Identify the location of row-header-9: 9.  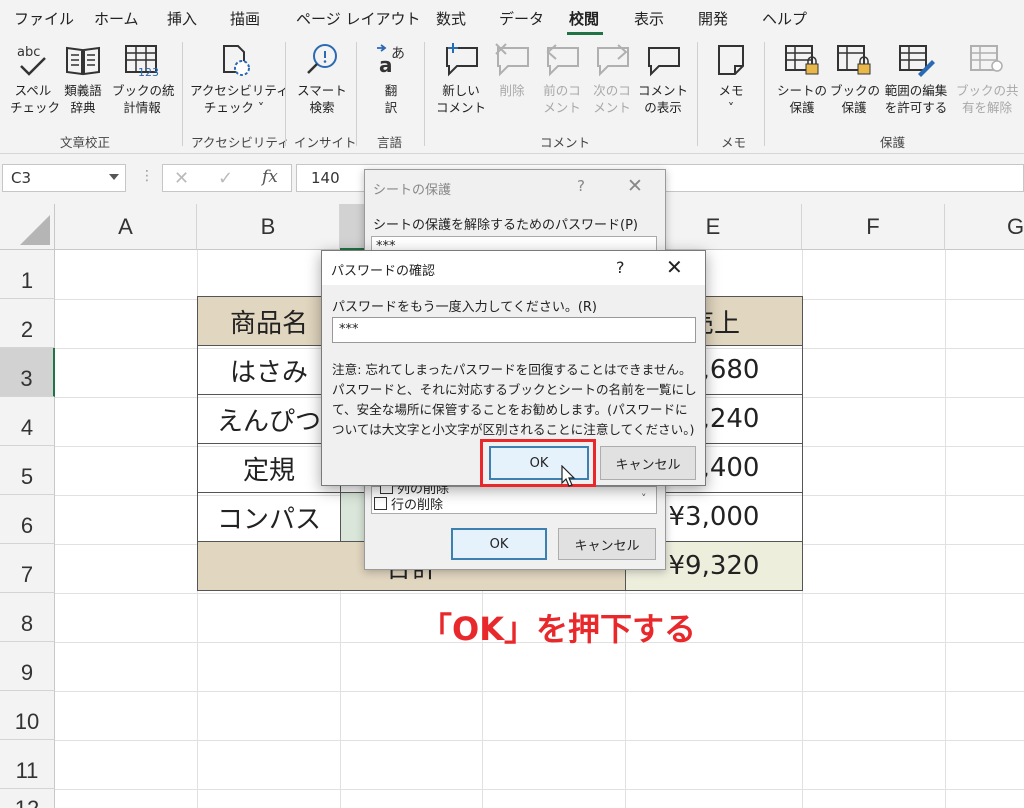
(27, 666).